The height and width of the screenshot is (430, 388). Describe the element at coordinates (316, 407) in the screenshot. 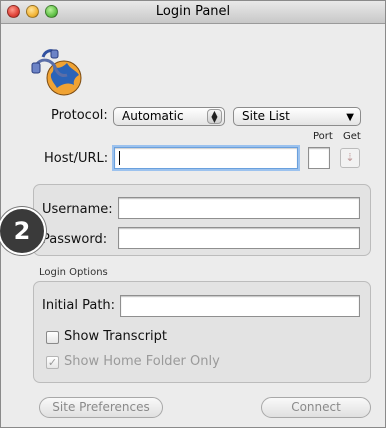

I see `connect-button: Connect` at that location.